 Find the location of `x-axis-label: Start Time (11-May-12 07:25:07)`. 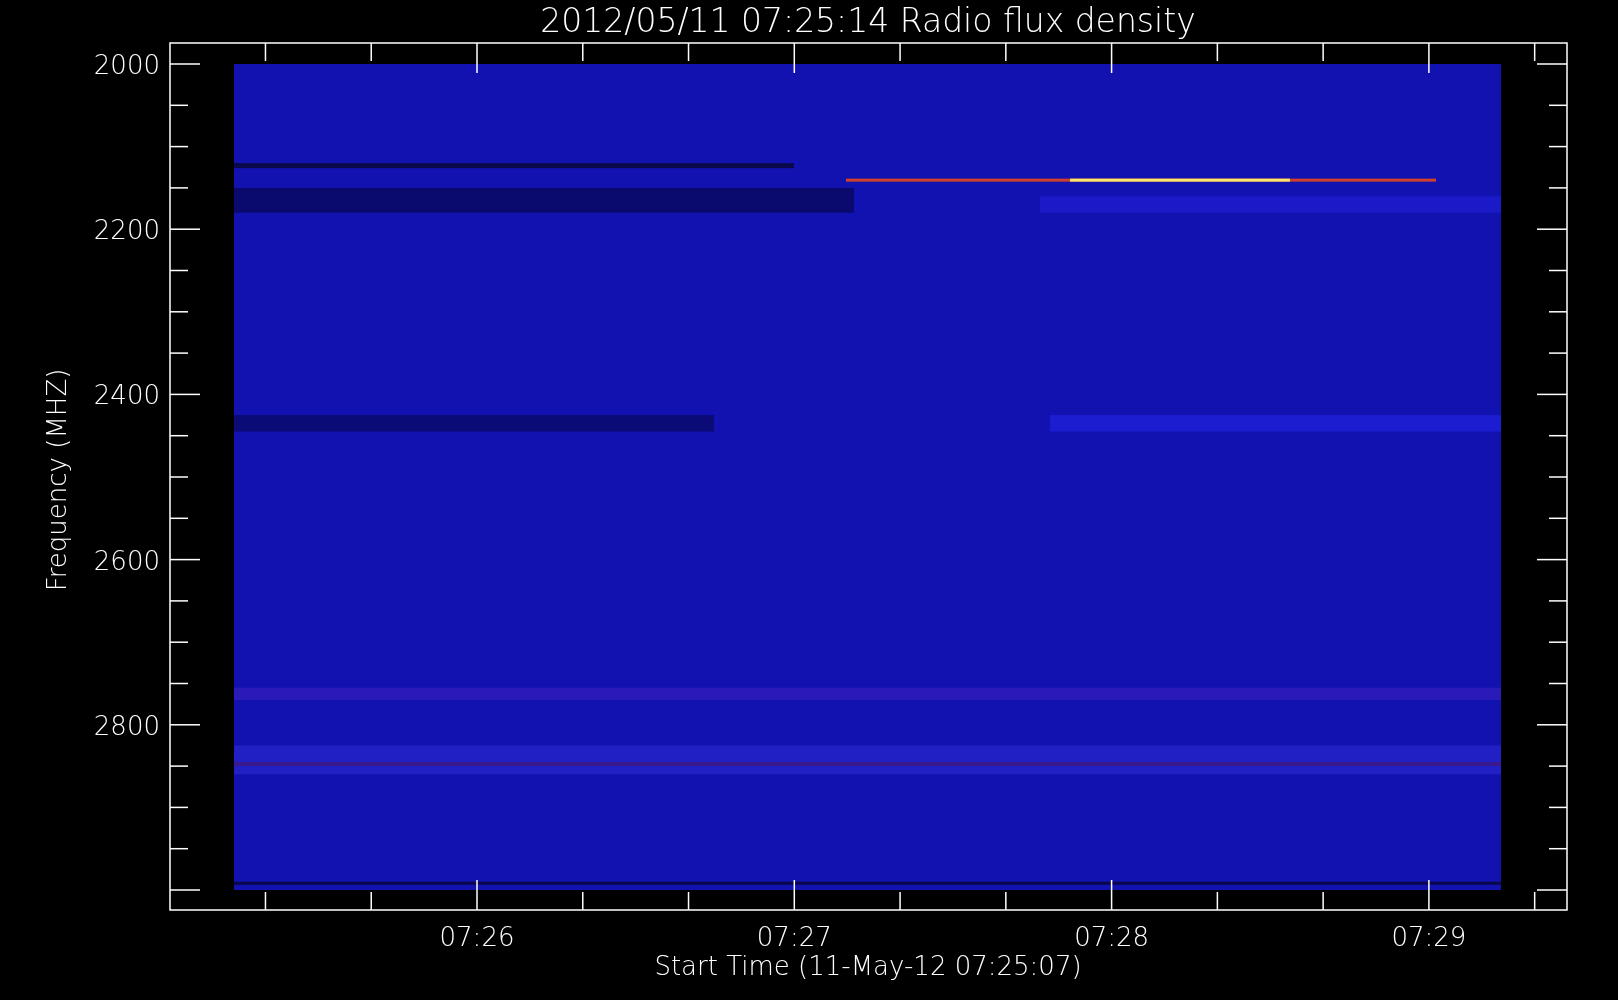

x-axis-label: Start Time (11-May-12 07:25:07) is located at coordinates (868, 966).